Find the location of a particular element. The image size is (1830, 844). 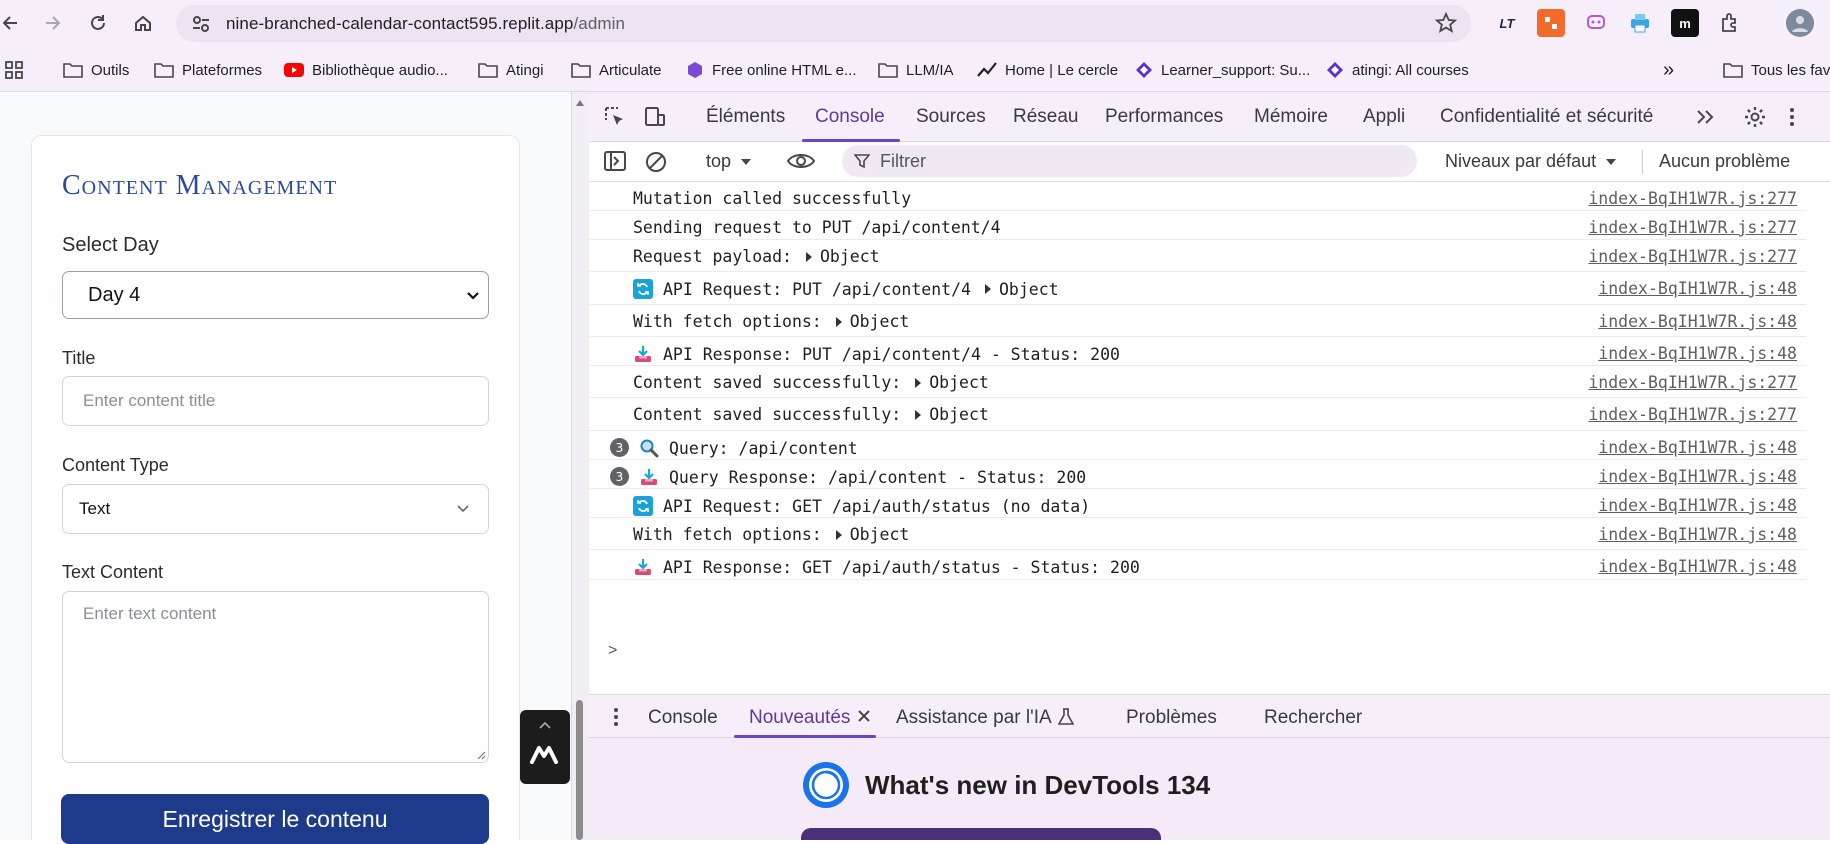

extension-orange-icon is located at coordinates (1551, 23).